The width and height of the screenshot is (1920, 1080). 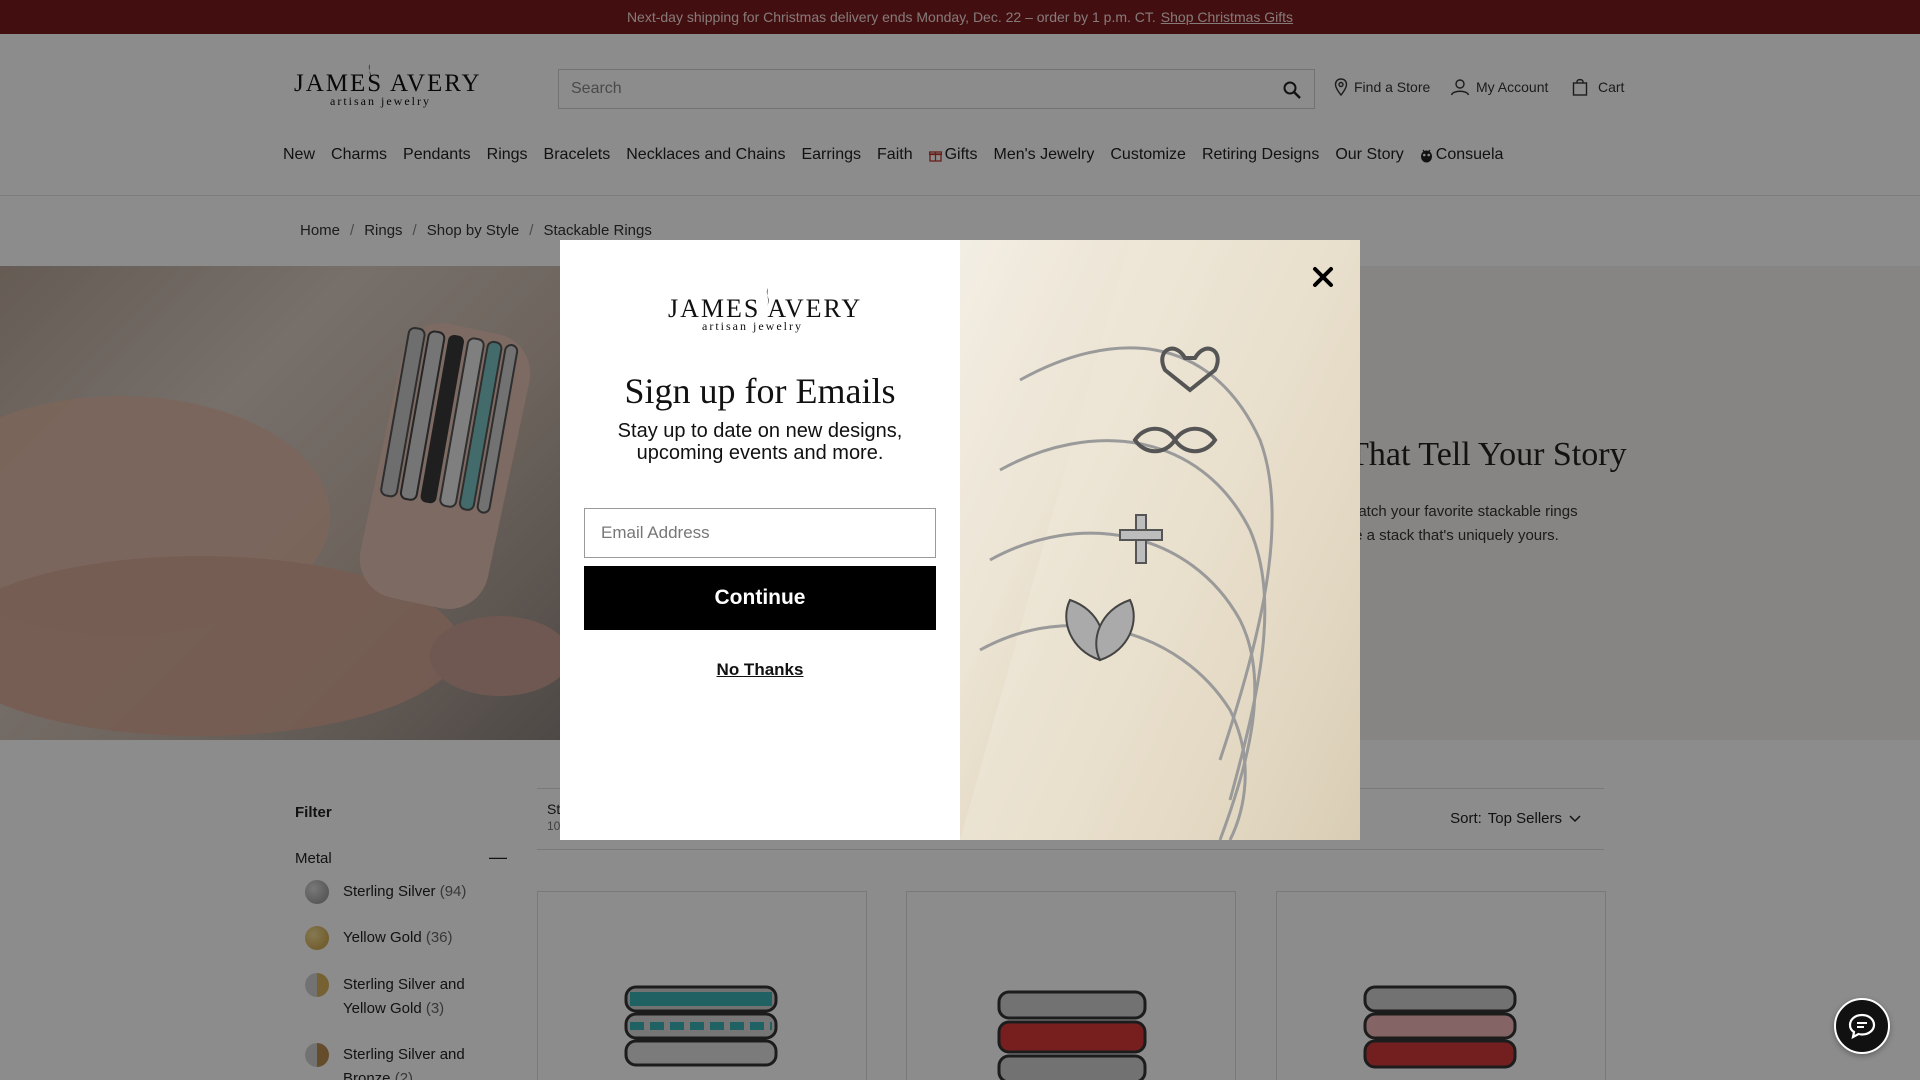 I want to click on continue-button: Continue, so click(x=760, y=598).